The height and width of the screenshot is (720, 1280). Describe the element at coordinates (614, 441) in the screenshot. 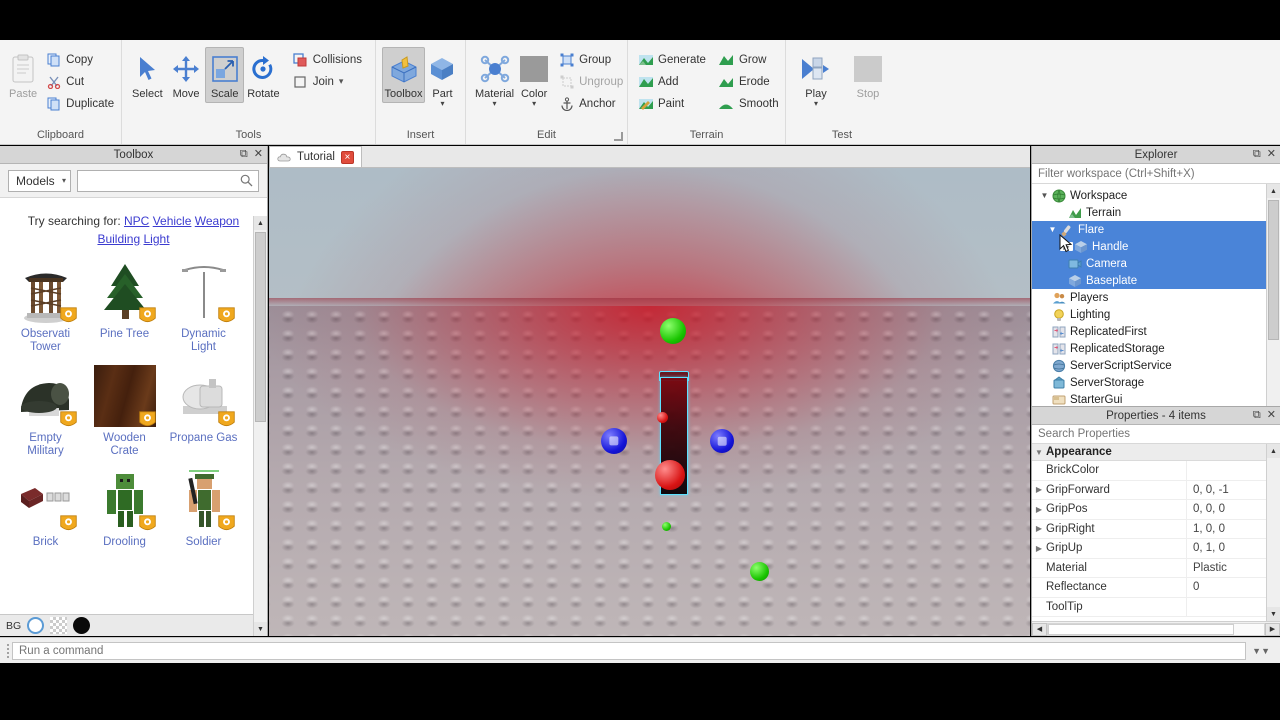

I see `scale-handle-blue-left` at that location.